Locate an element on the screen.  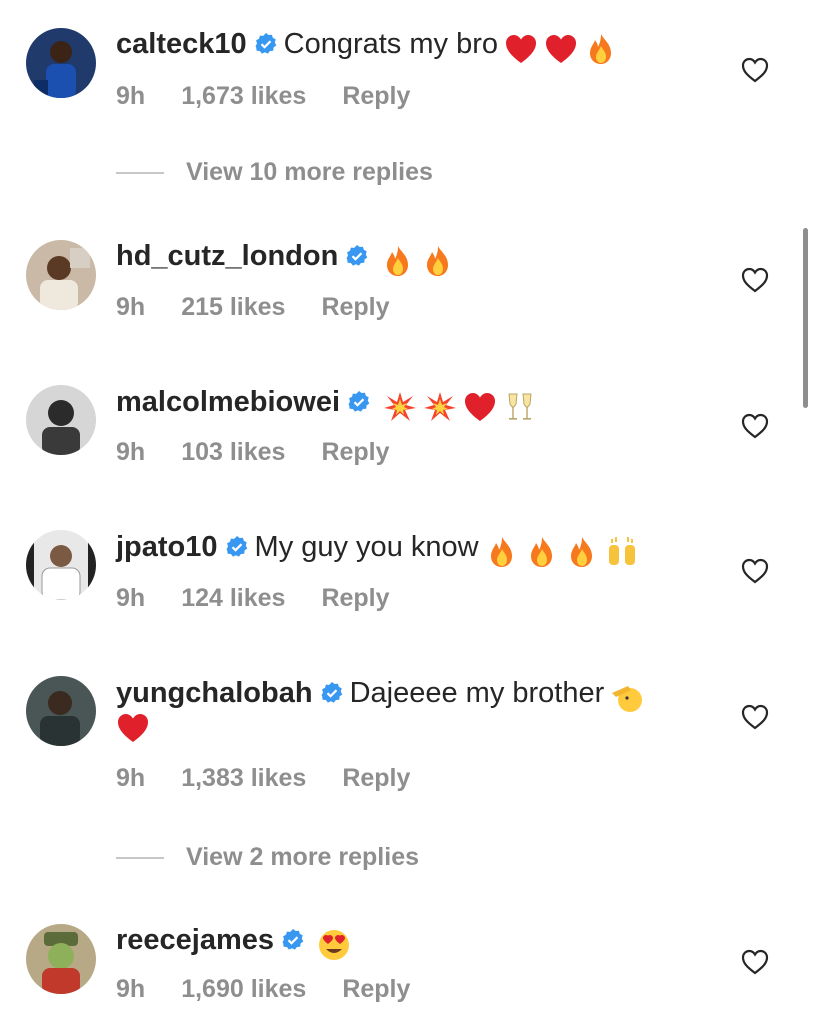
comment-meta: 9h 1,690 likes Reply is located at coordinates (281, 989).